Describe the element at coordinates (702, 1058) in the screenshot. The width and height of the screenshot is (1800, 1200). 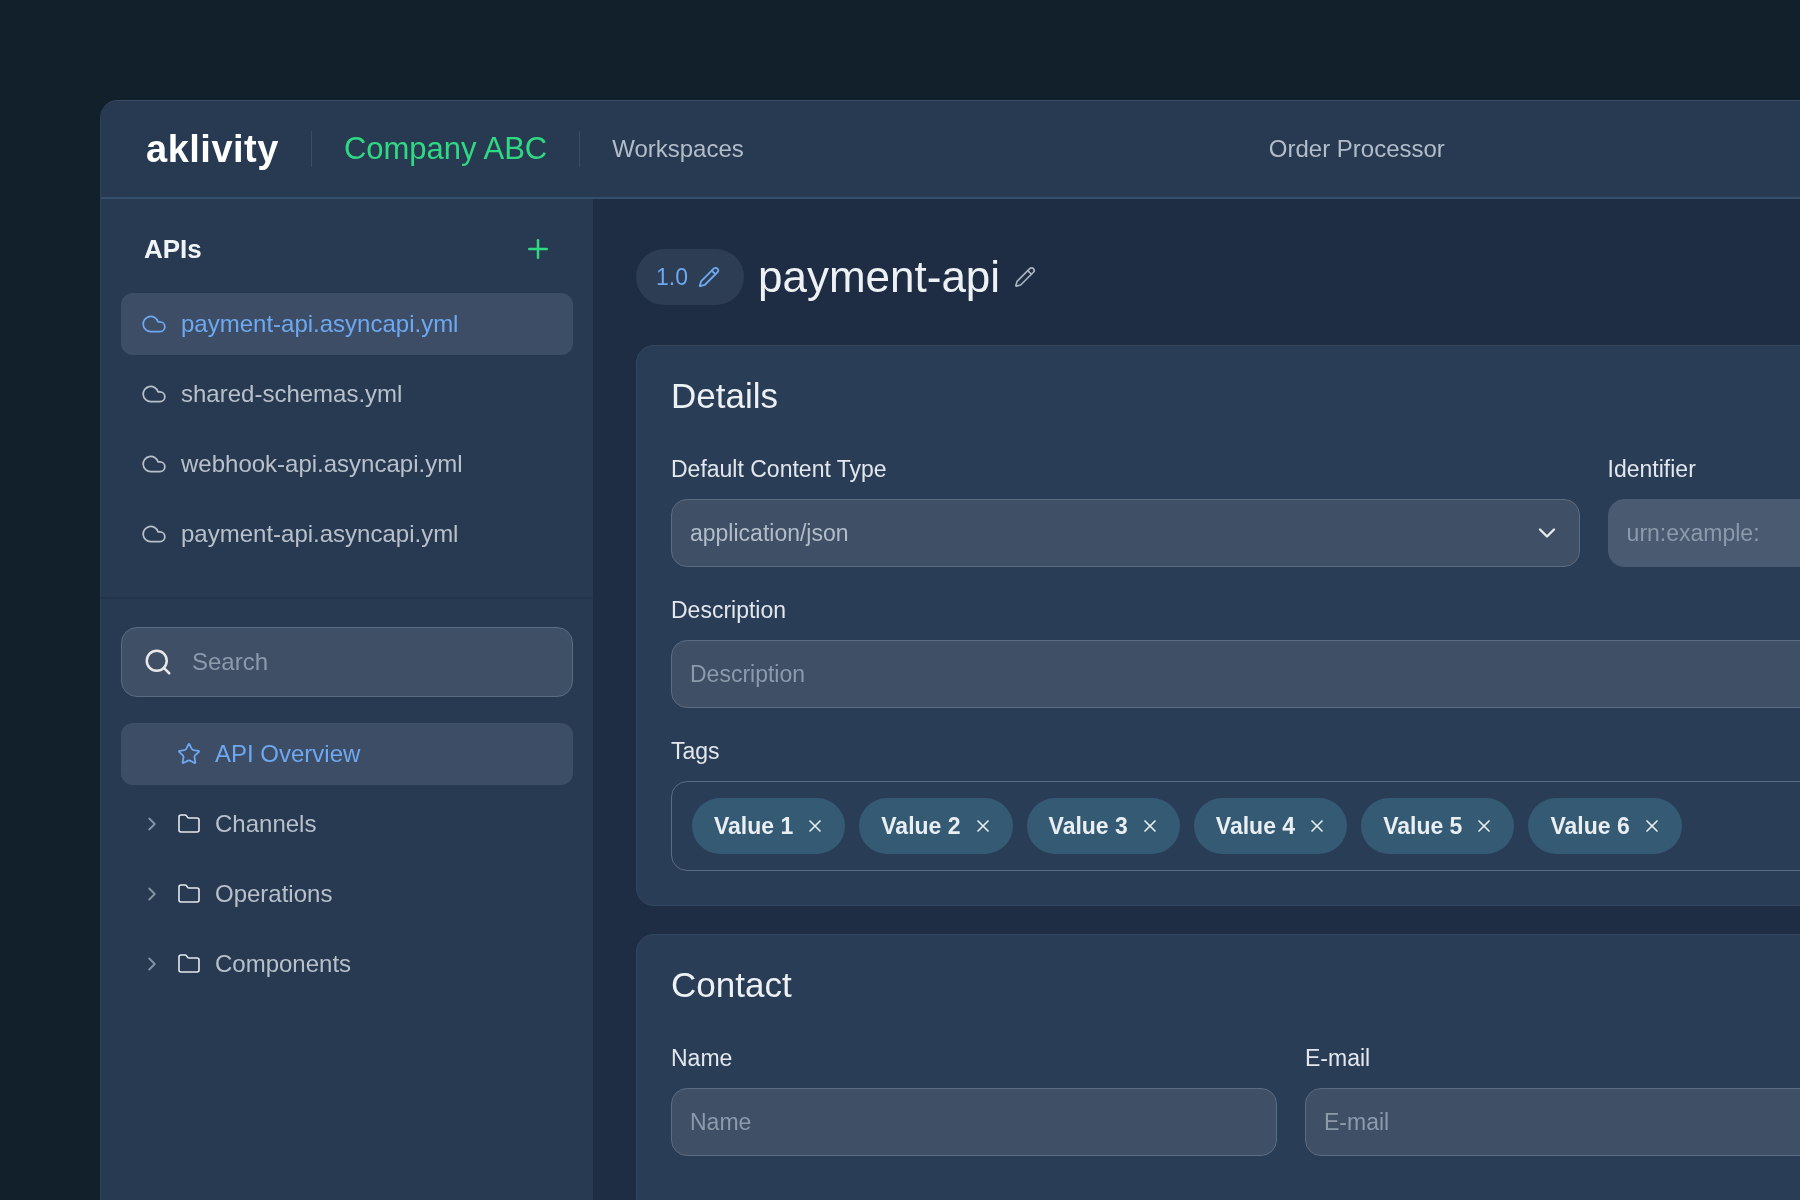
I see `field-label: Name` at that location.